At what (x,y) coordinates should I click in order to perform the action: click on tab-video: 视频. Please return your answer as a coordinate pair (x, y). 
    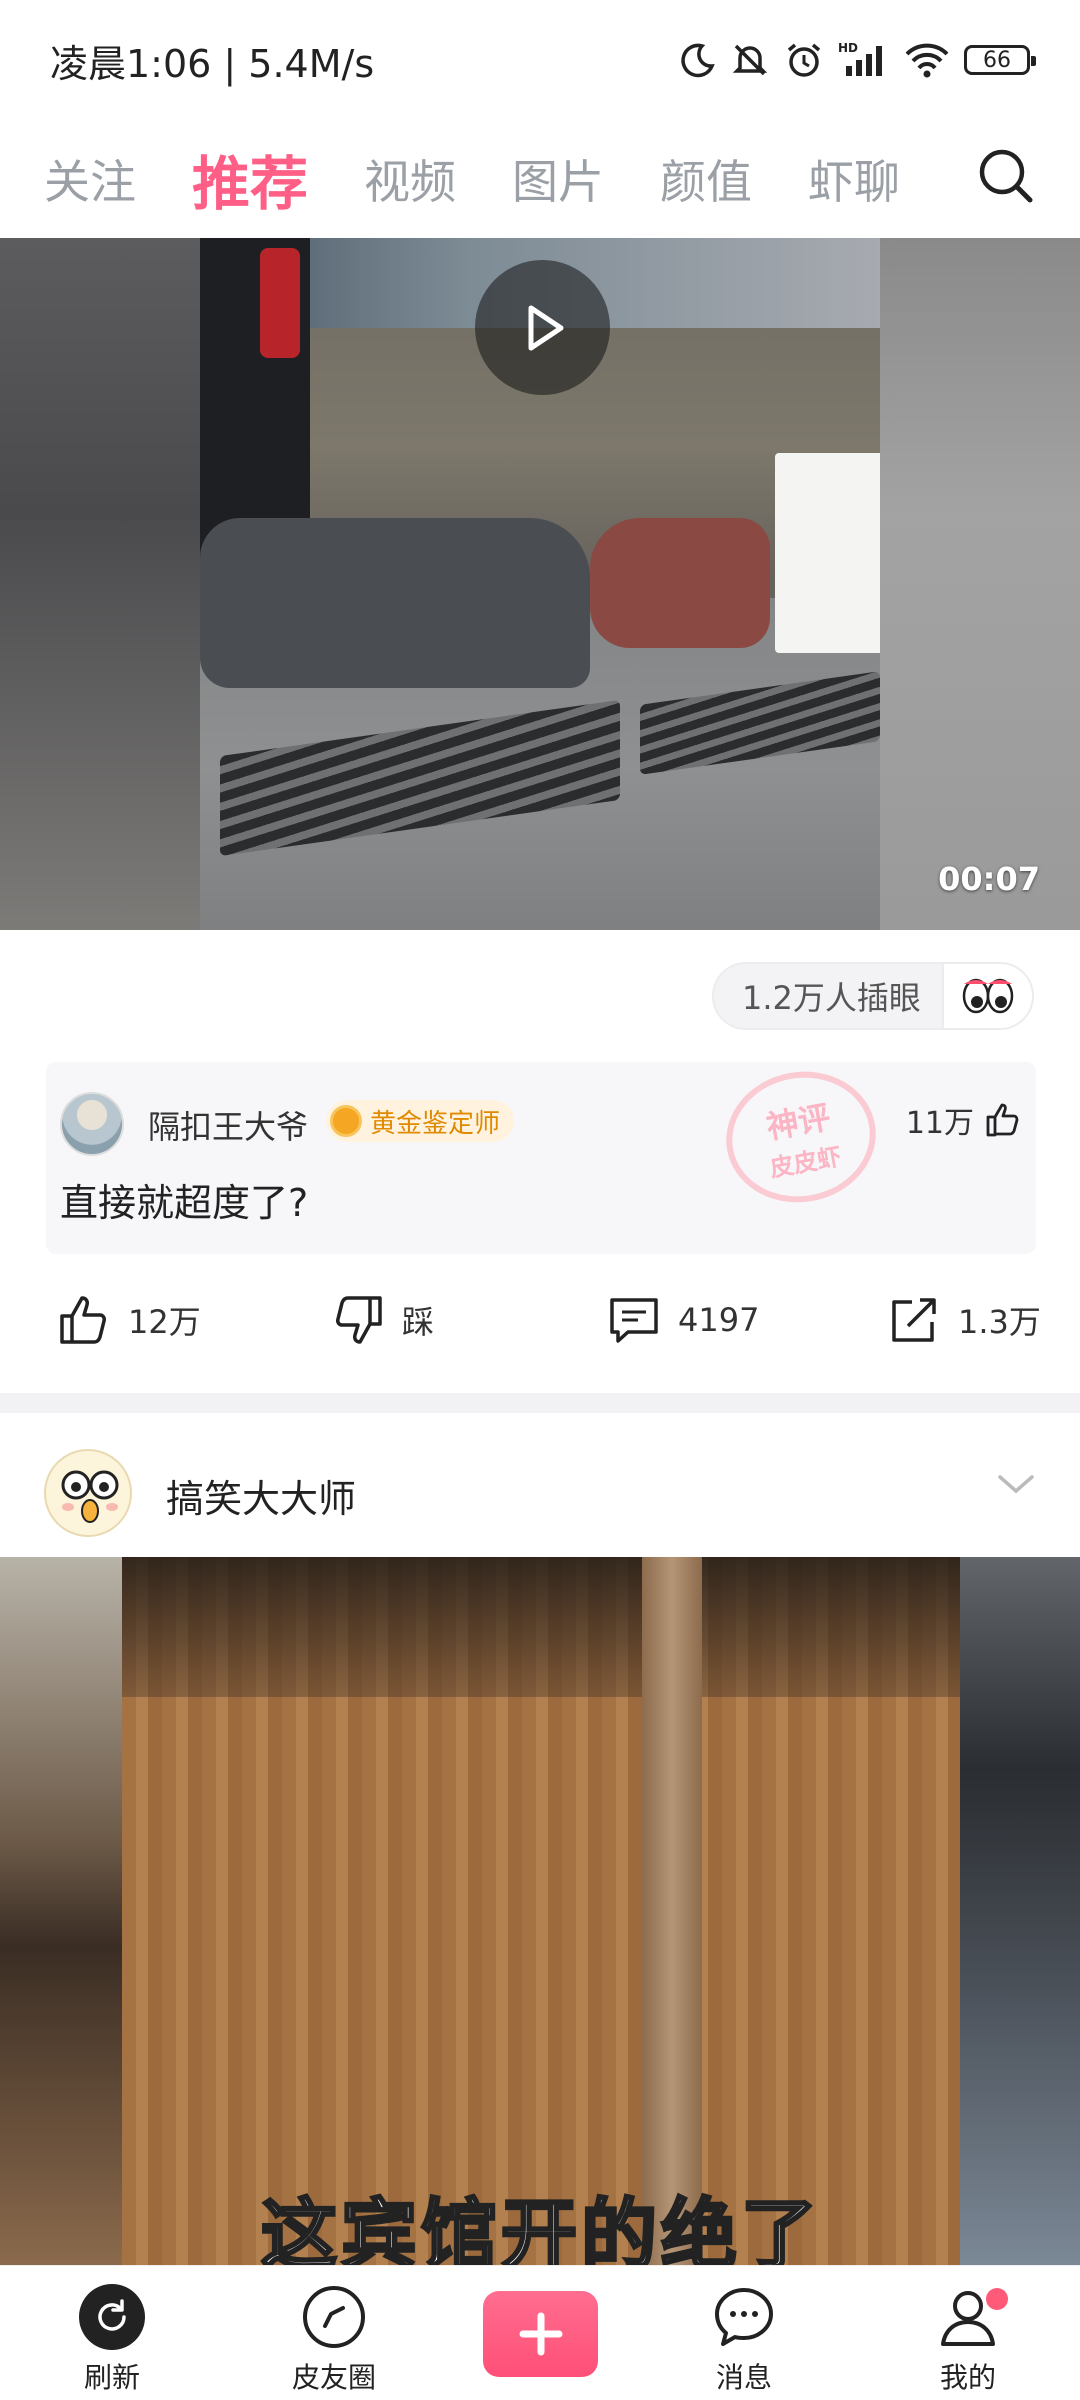
    Looking at the image, I should click on (410, 179).